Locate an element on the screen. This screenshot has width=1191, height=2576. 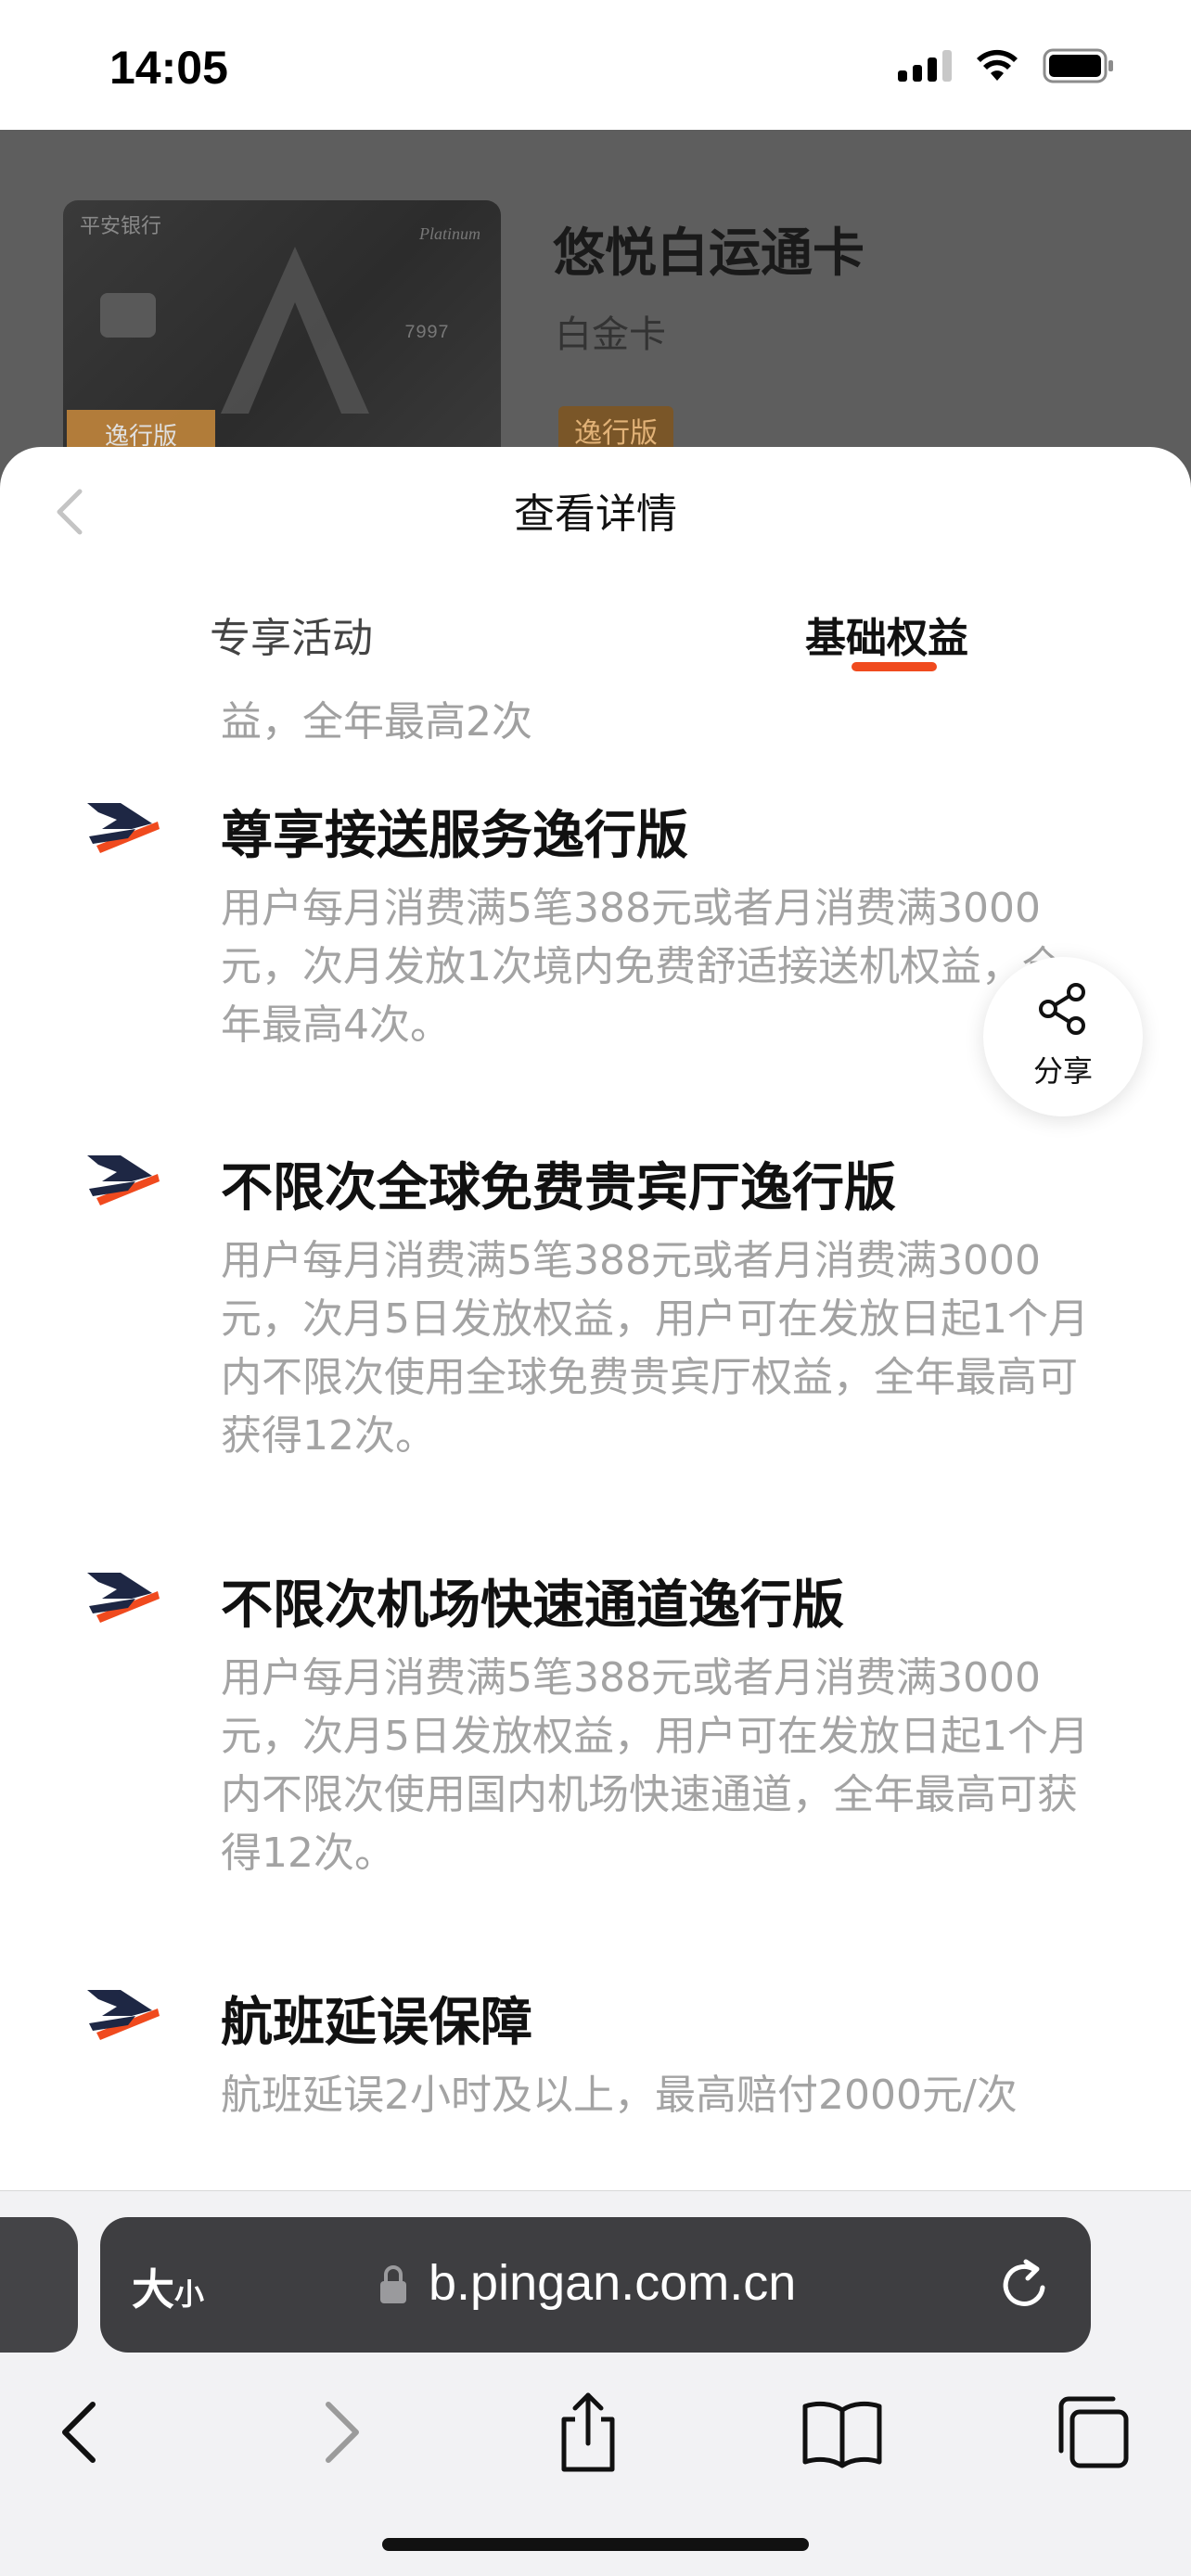
benefit-description-partial: 益，全年最高2次 is located at coordinates (376, 722).